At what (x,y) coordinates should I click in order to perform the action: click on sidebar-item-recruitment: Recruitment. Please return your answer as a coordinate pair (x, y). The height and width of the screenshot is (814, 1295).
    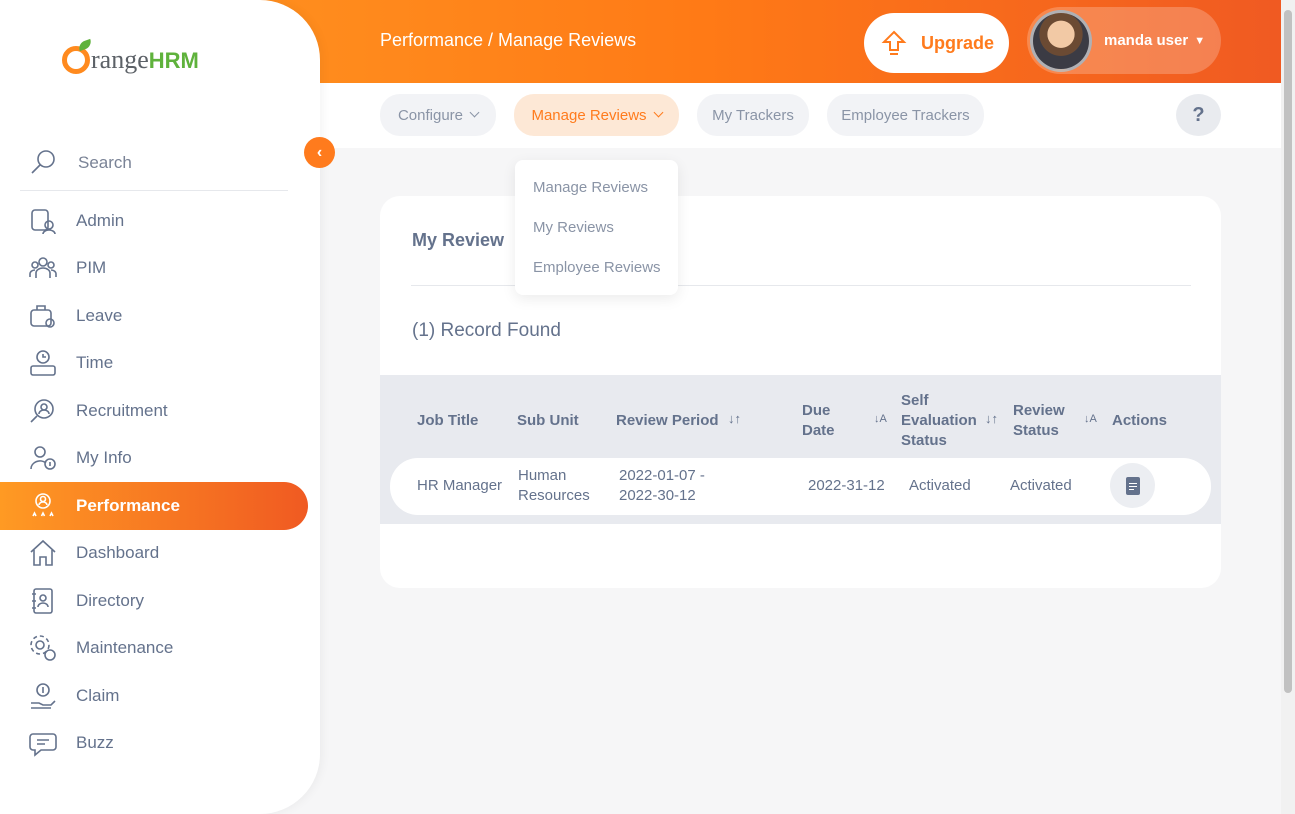
    Looking at the image, I should click on (160, 411).